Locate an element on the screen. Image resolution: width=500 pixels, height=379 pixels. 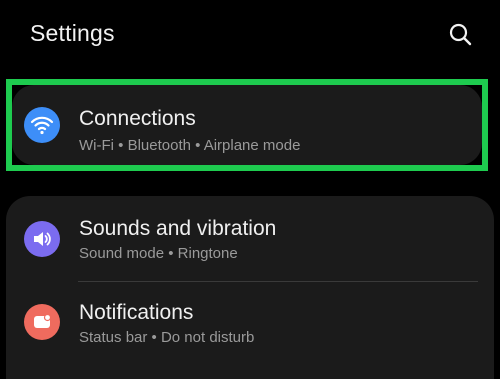
settings-item-subtitle: Sound mode • Ringtone is located at coordinates (158, 253).